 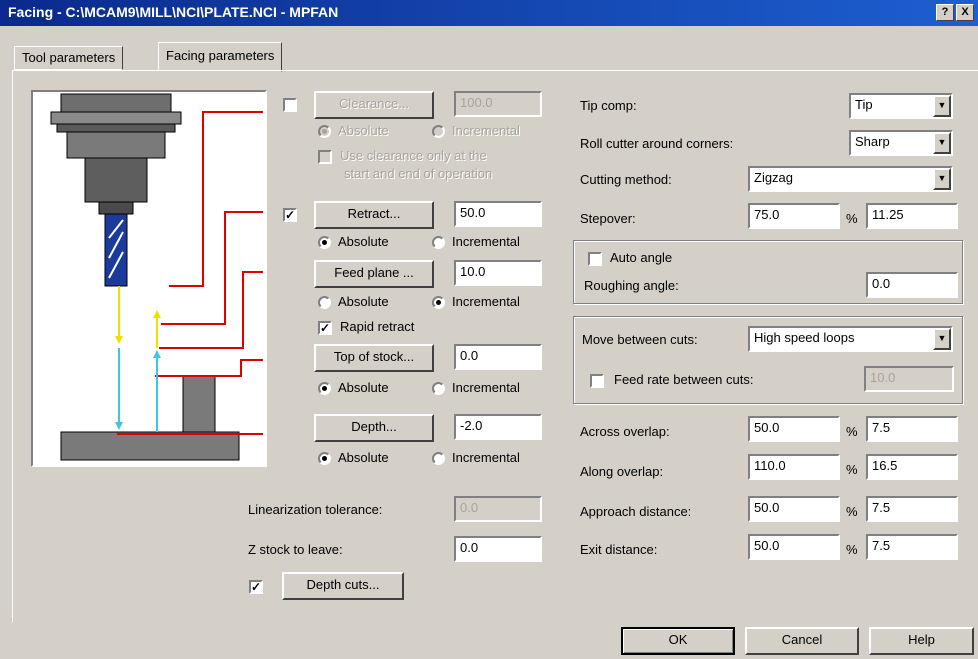 I want to click on retract-incremental-radio, so click(x=438, y=242).